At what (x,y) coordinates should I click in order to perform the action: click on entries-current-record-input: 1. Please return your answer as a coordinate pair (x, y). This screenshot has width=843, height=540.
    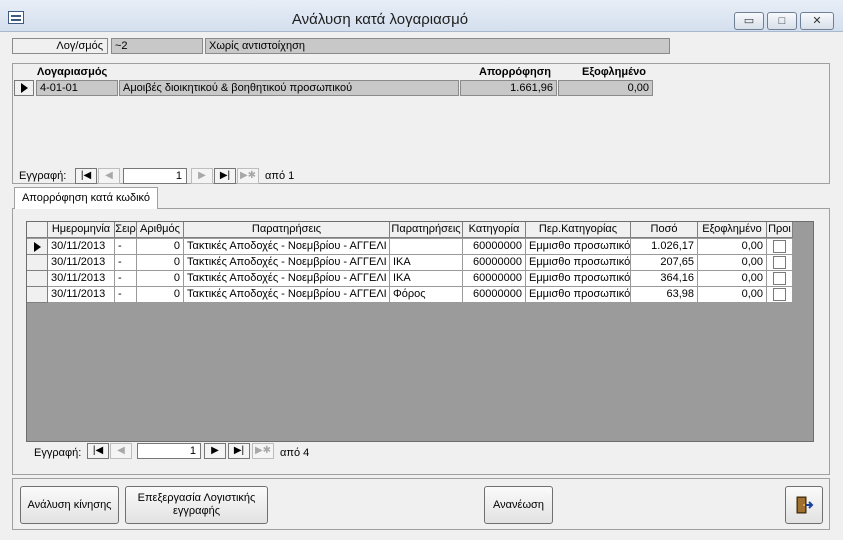
    Looking at the image, I should click on (169, 451).